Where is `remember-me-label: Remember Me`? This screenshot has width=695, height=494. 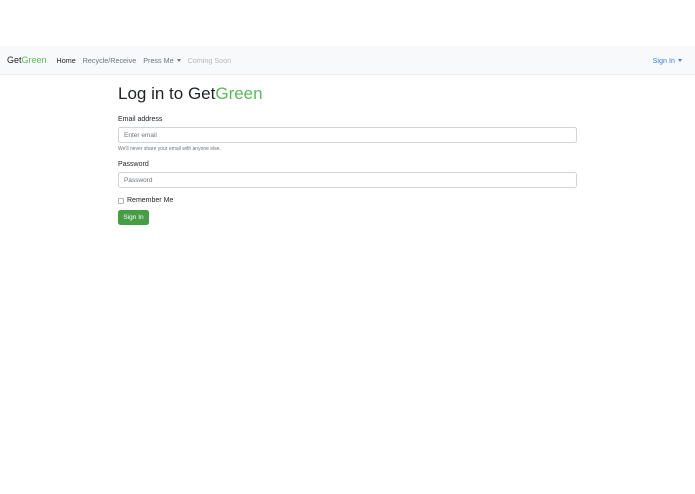
remember-me-label: Remember Me is located at coordinates (150, 200).